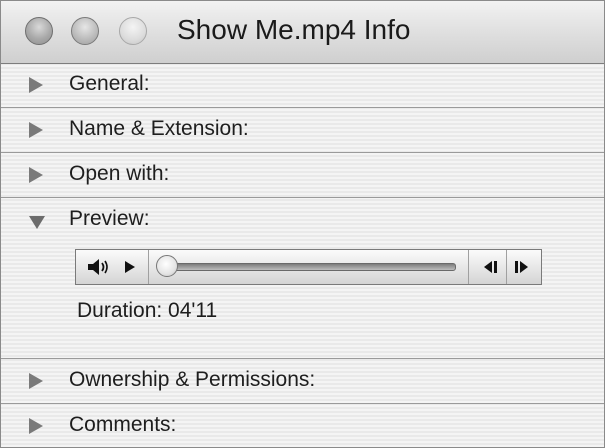 The width and height of the screenshot is (605, 448). What do you see at coordinates (302, 85) in the screenshot?
I see `section-general: General:` at bounding box center [302, 85].